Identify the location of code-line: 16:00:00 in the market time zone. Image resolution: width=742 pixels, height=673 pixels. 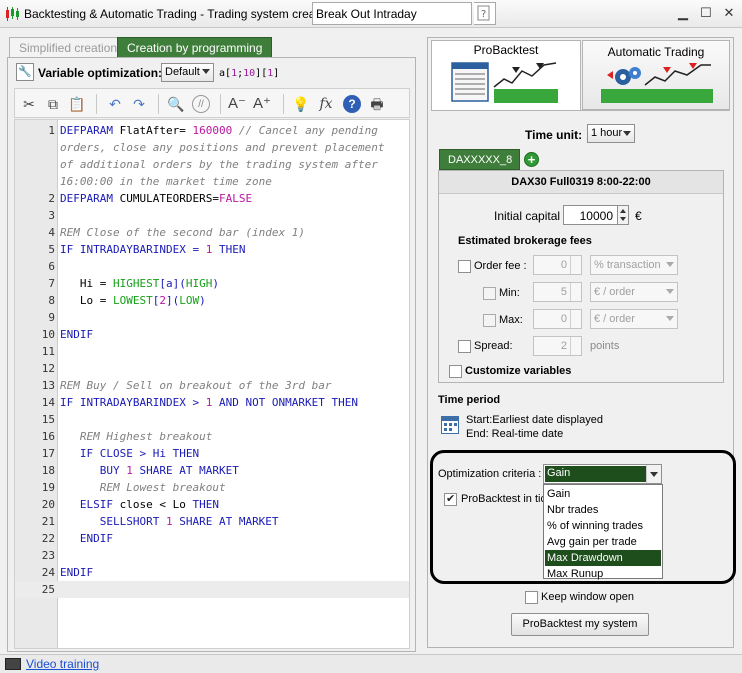
(212, 181).